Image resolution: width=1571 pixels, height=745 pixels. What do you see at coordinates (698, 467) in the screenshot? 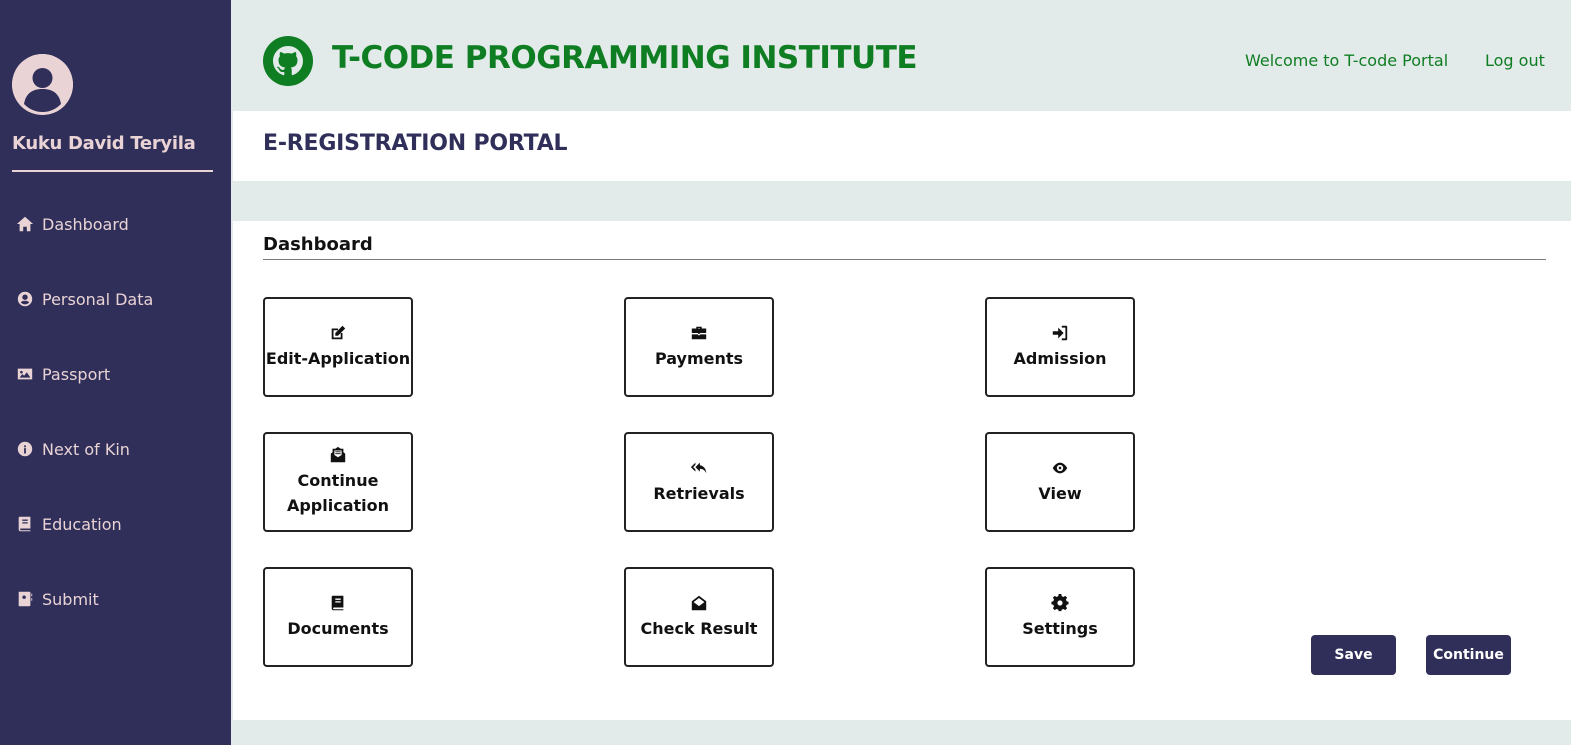
I see `reply-all-icon` at bounding box center [698, 467].